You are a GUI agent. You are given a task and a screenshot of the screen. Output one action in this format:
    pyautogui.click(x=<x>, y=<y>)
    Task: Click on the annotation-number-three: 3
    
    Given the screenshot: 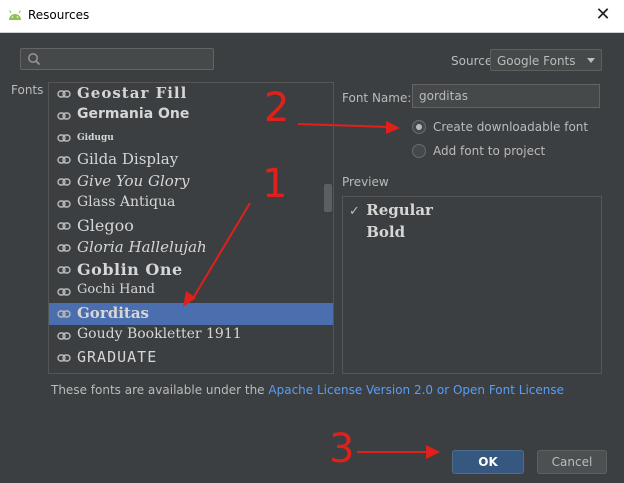 What is the action you would take?
    pyautogui.click(x=341, y=449)
    